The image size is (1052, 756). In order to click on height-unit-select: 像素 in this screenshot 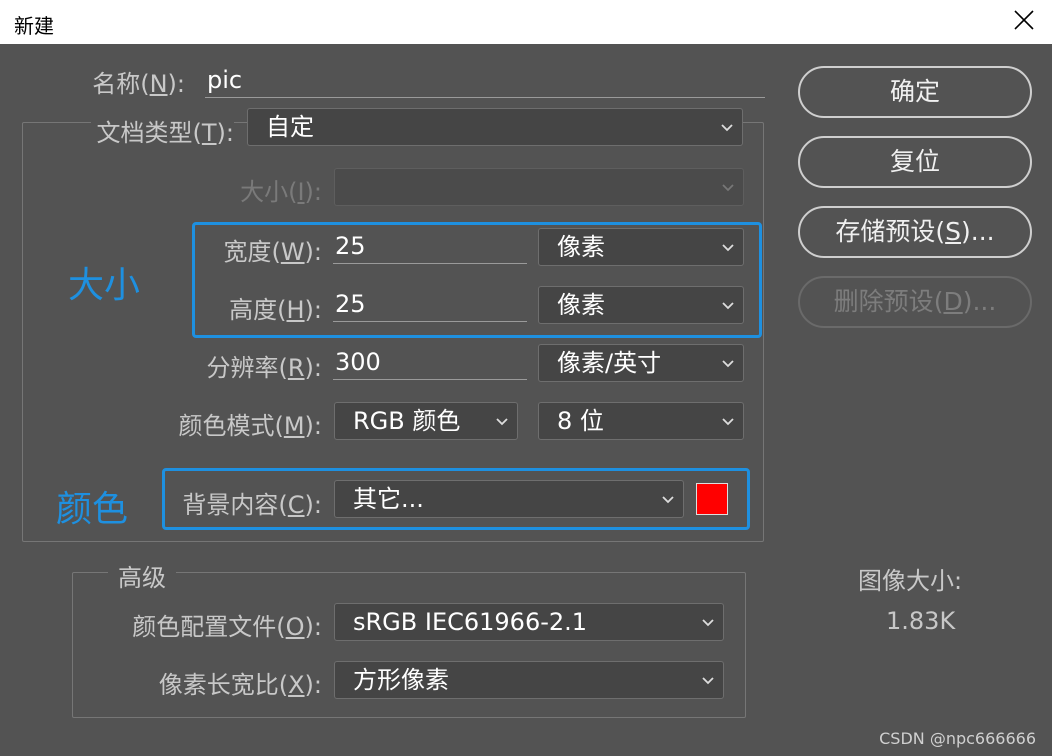, I will do `click(641, 305)`.